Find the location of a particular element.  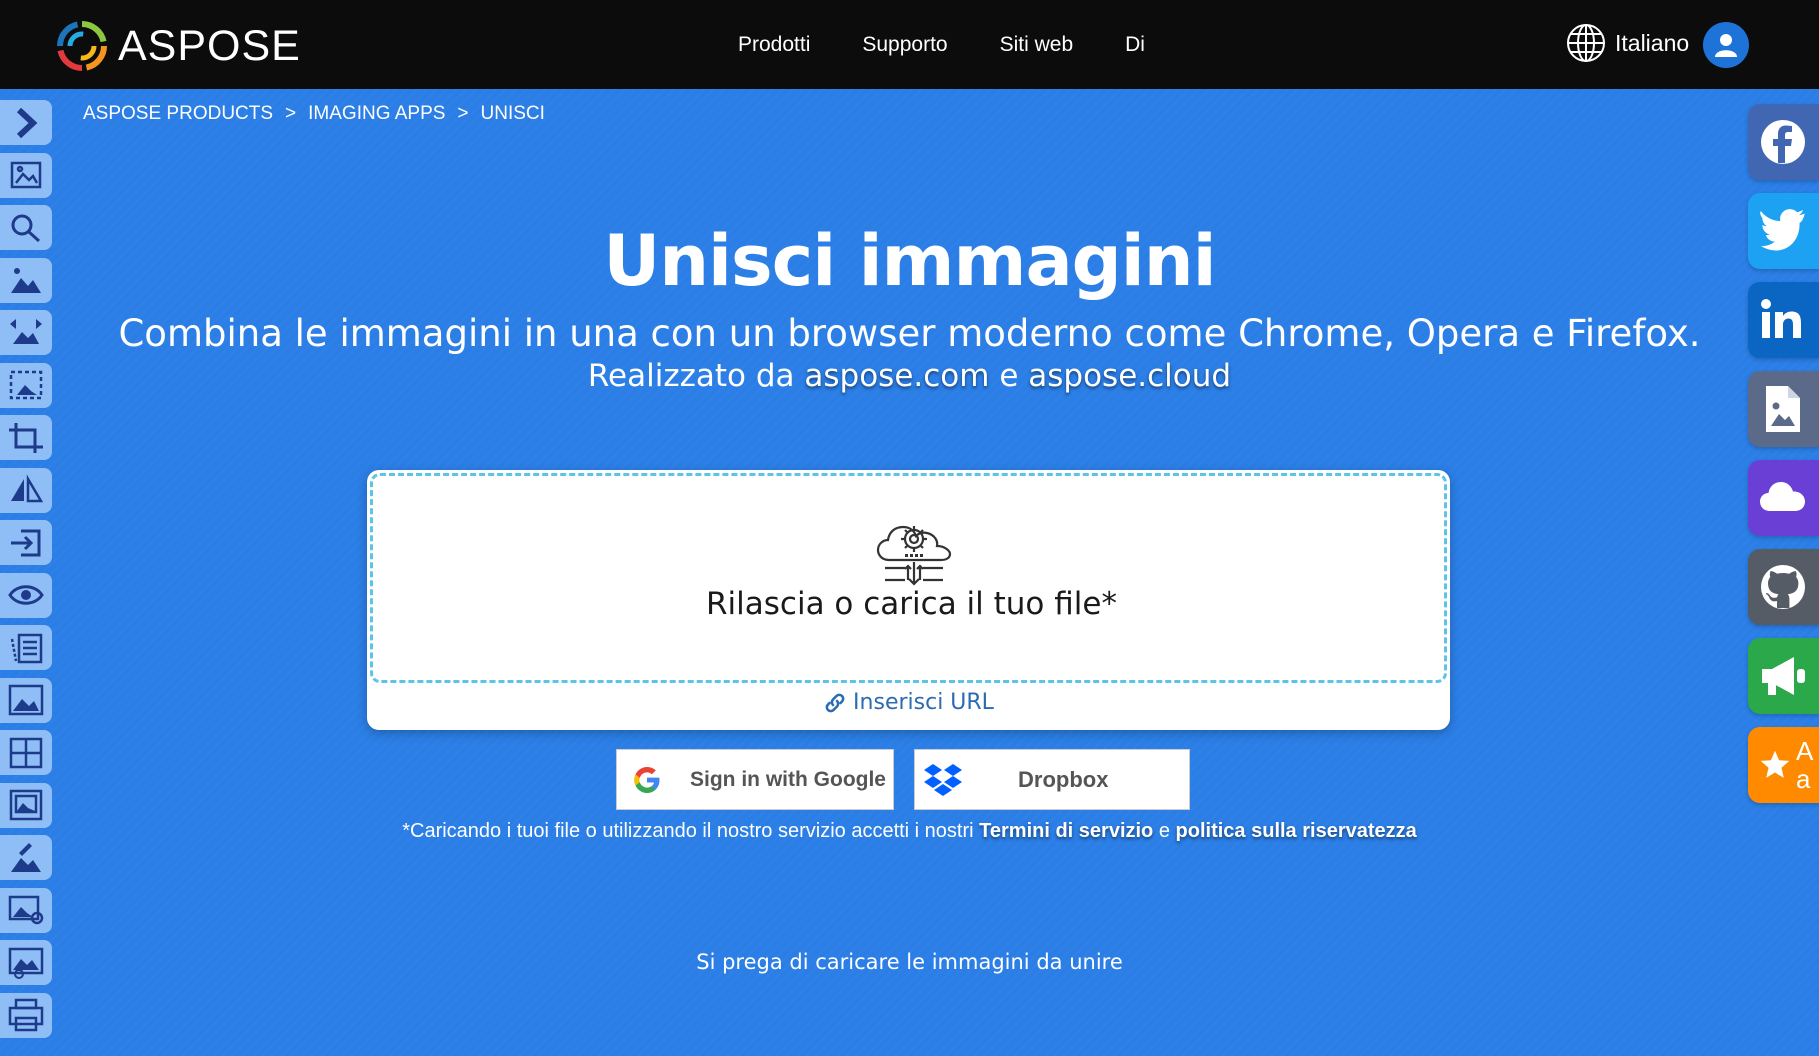

aspose-logo: ASPOSE is located at coordinates (178, 46).